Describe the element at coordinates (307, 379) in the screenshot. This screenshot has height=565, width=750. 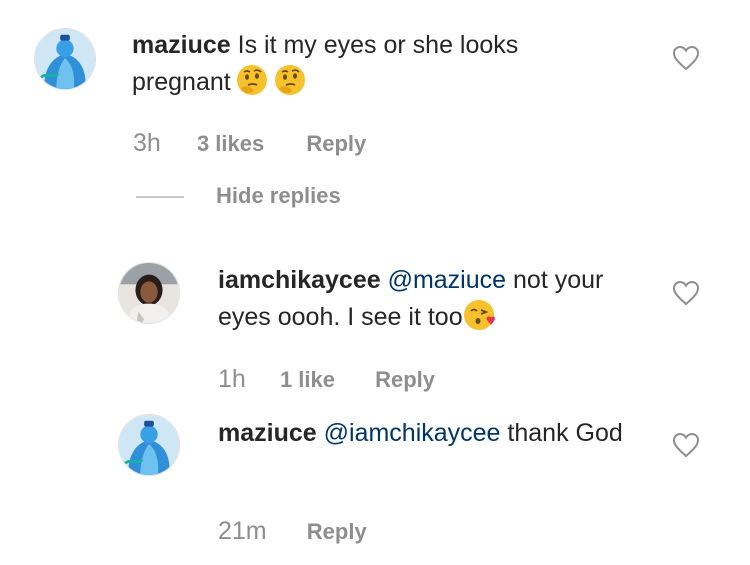
I see `likes-count: 1 like` at that location.